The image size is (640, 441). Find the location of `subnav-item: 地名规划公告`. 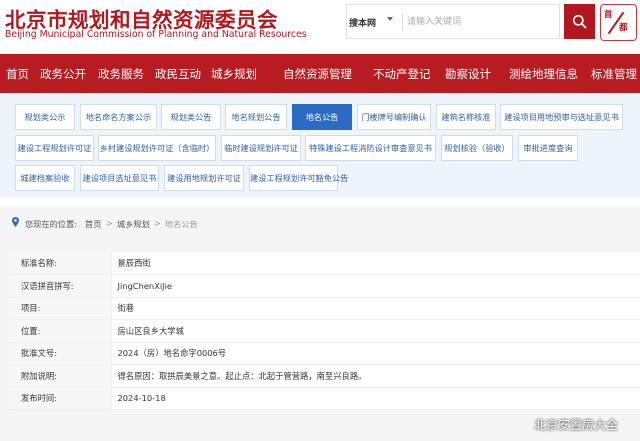

subnav-item: 地名规划公告 is located at coordinates (256, 117).